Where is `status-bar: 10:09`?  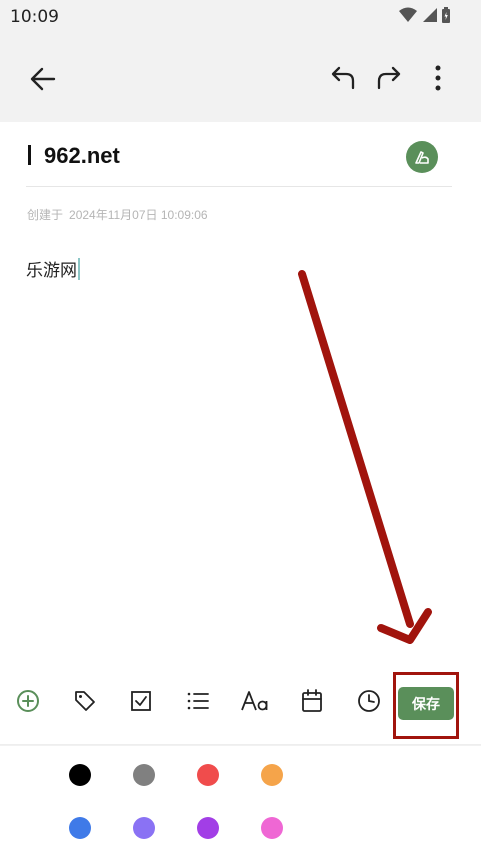 status-bar: 10:09 is located at coordinates (240, 18).